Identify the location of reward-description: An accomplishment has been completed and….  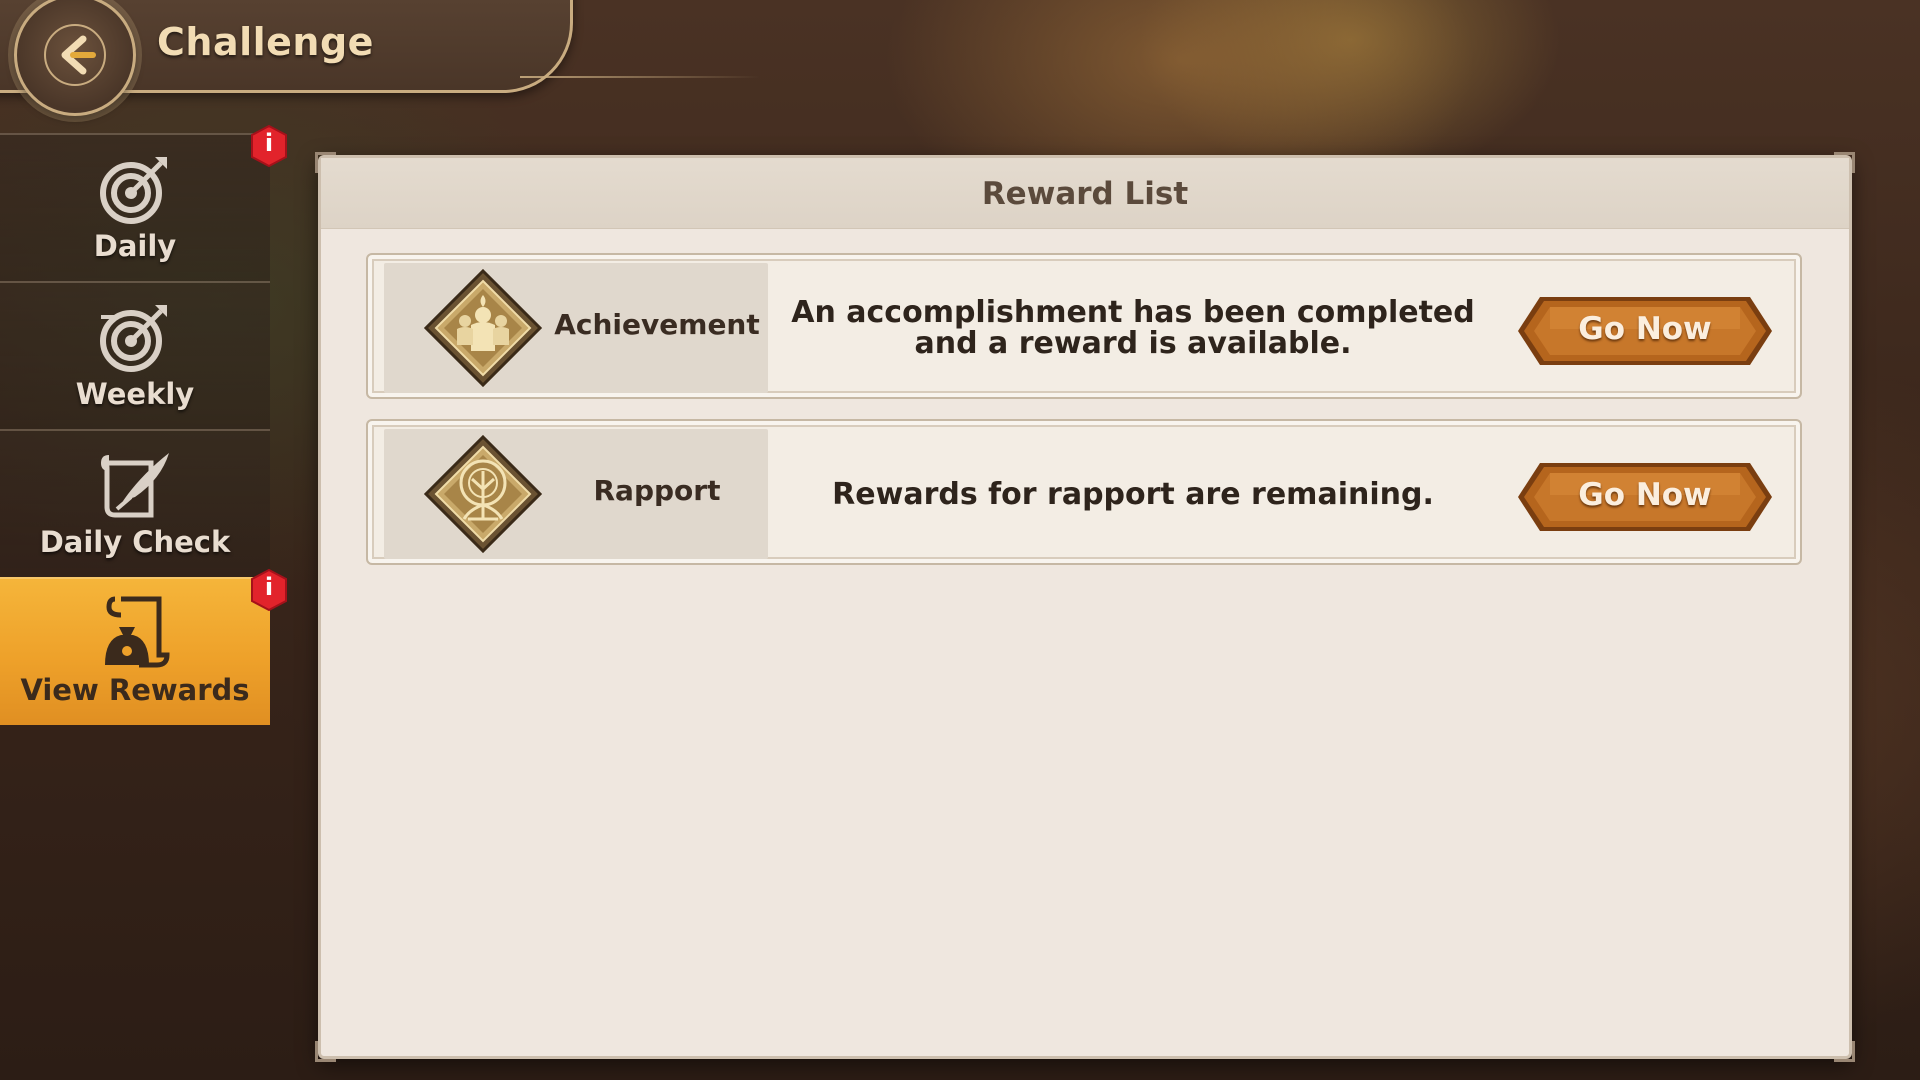
(1133, 328).